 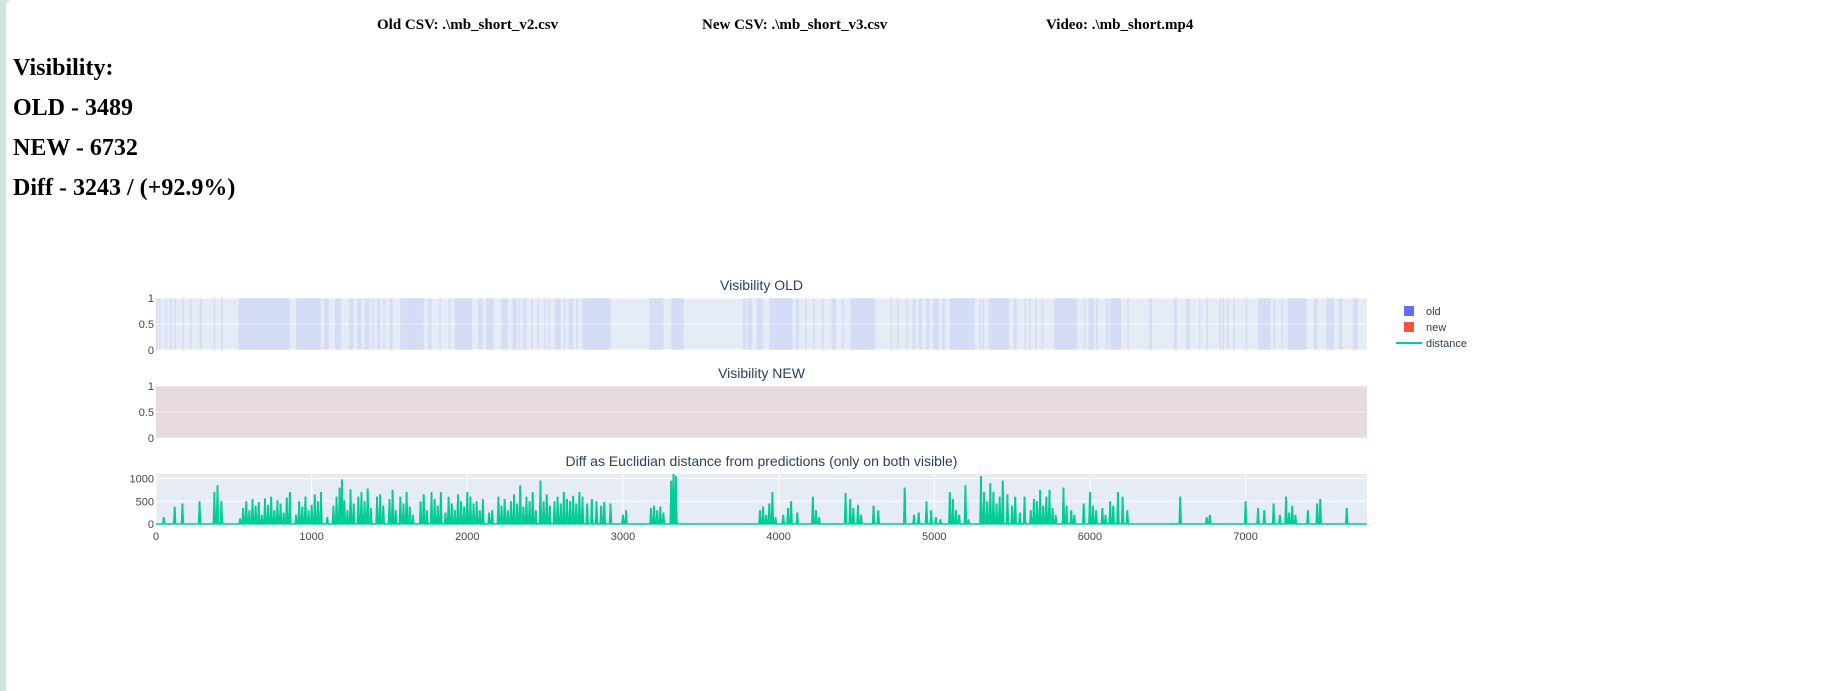 I want to click on x-tick-label: 6000, so click(x=1090, y=537).